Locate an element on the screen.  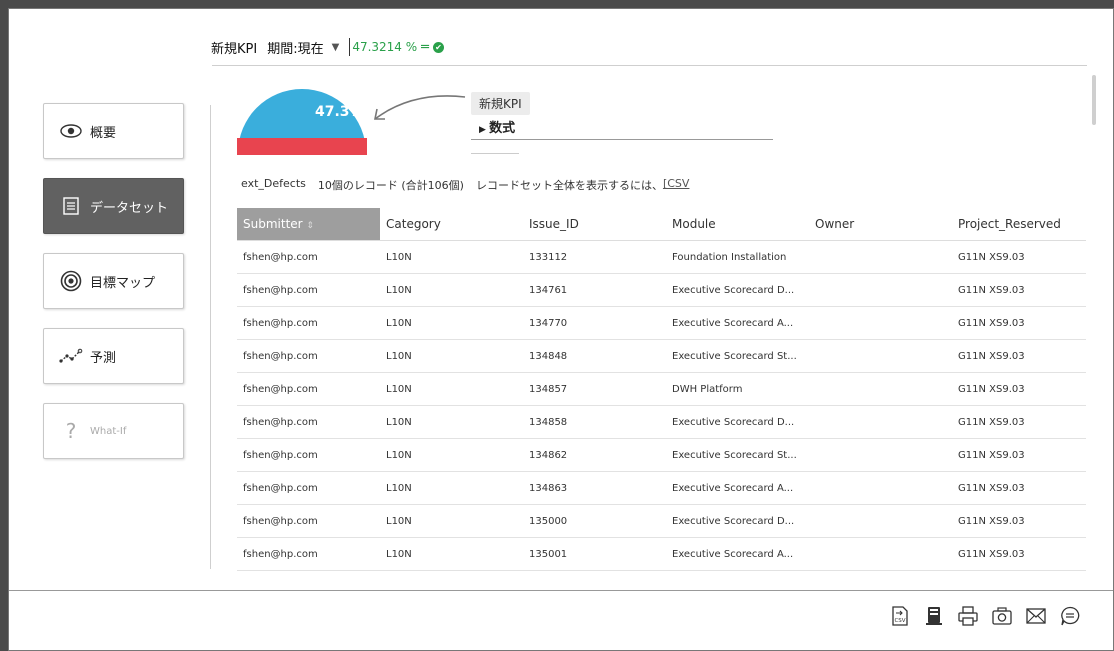
arrow-icon is located at coordinates (420, 107).